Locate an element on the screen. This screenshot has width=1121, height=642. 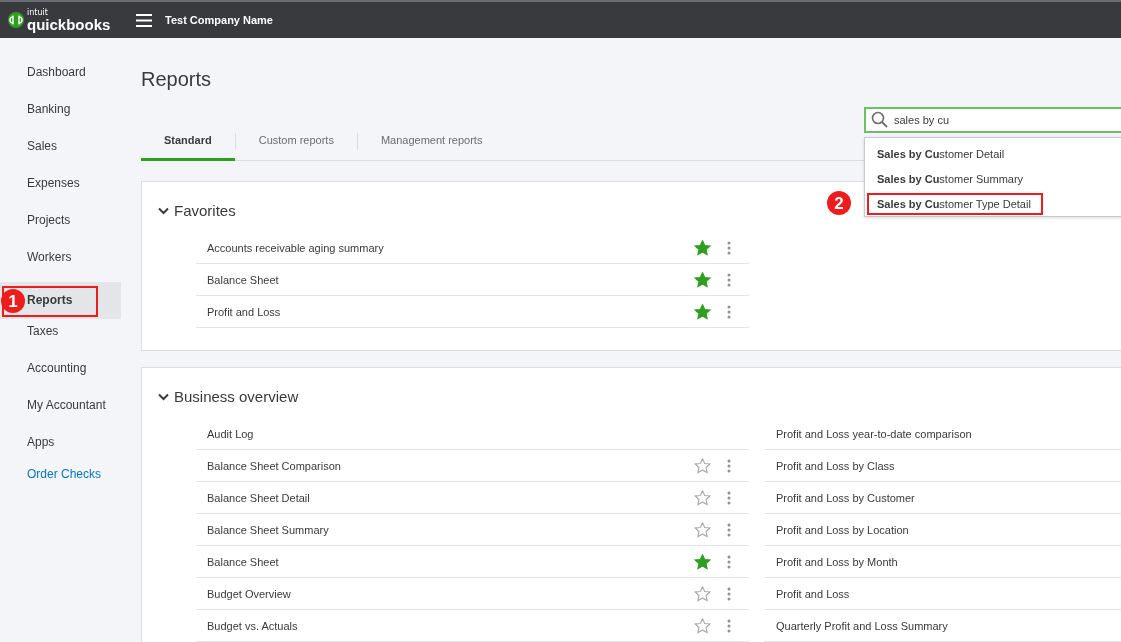
report-link: Balance Sheet Summary is located at coordinates (450, 529).